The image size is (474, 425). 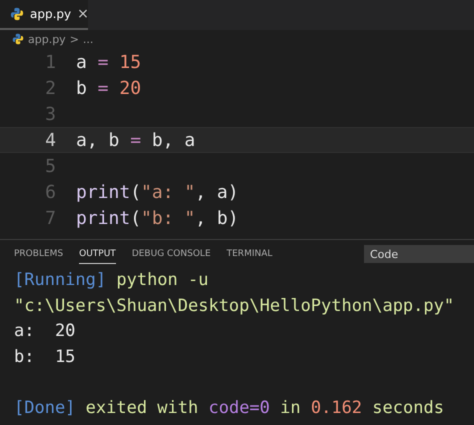 What do you see at coordinates (111, 280) in the screenshot?
I see `output-line: [Running] python -u` at bounding box center [111, 280].